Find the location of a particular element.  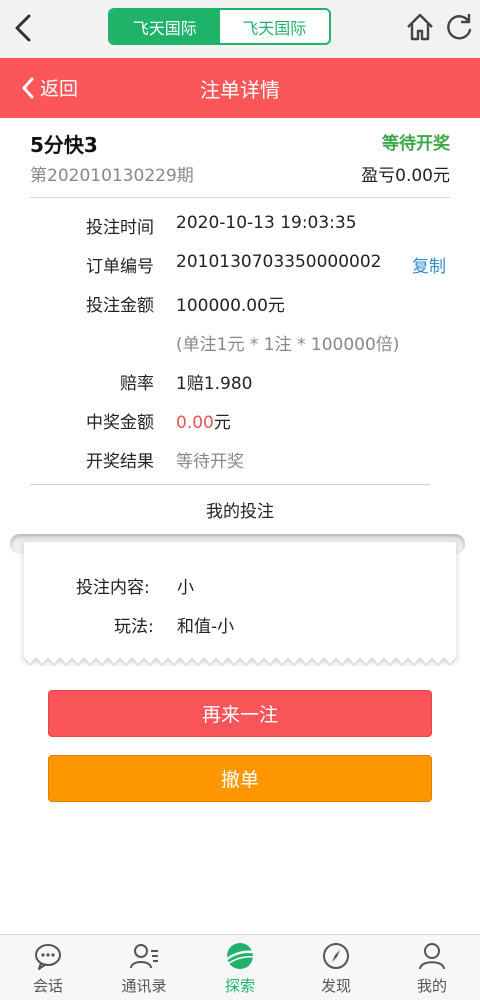

status-badge: 等待开奖 is located at coordinates (416, 144).